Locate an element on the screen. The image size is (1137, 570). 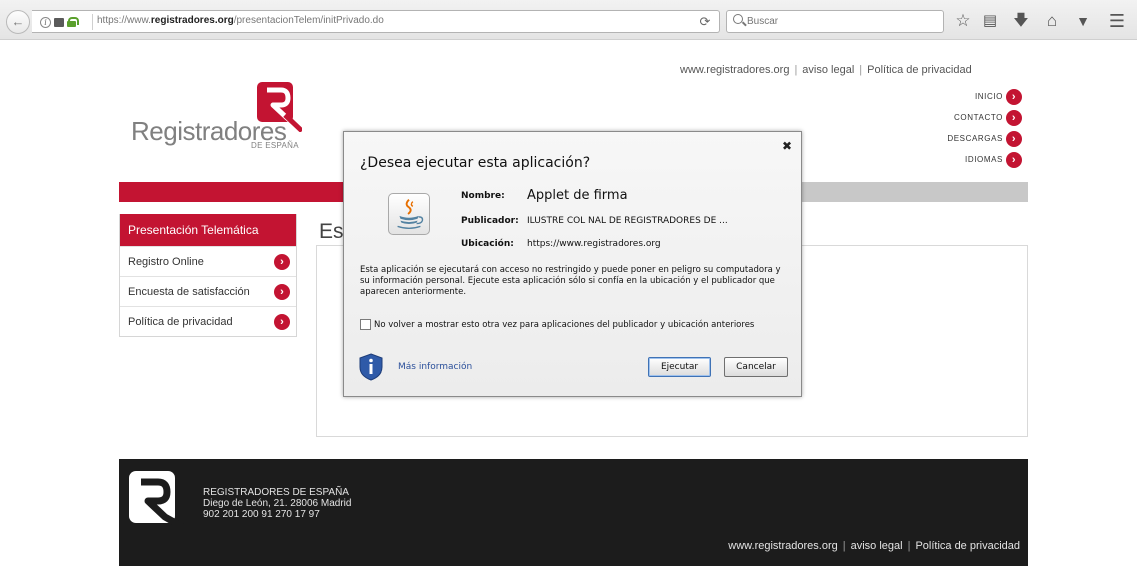
footer-link-privacy: Política de privacidad is located at coordinates (967, 546).